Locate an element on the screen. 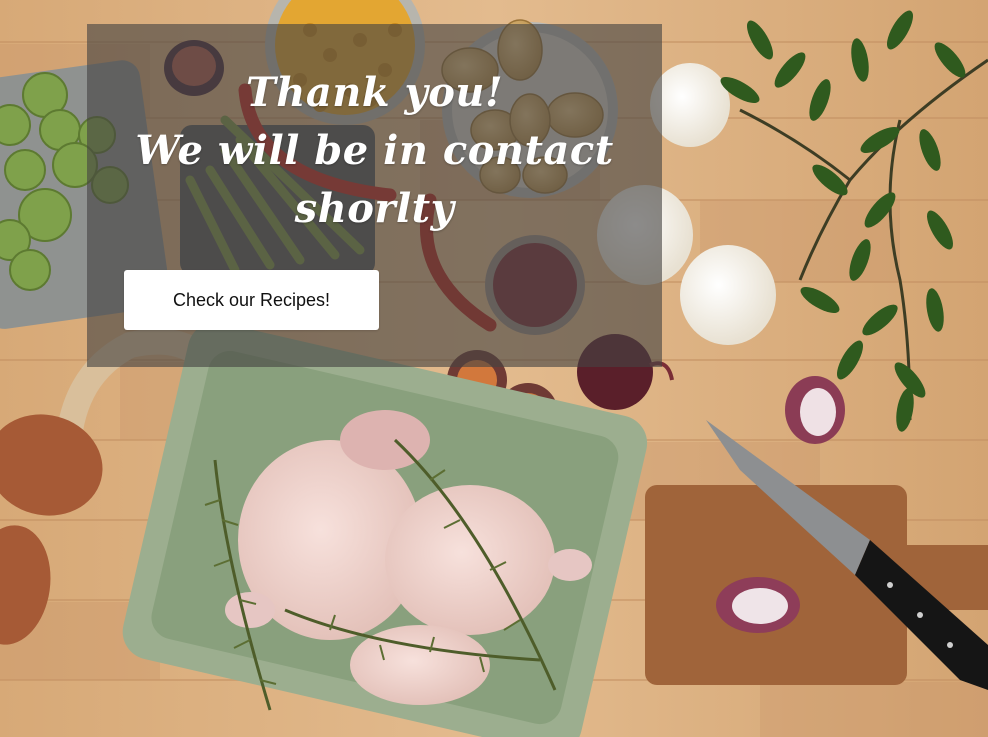 The image size is (988, 737). contact-line: We will be in contact is located at coordinates (374, 150).